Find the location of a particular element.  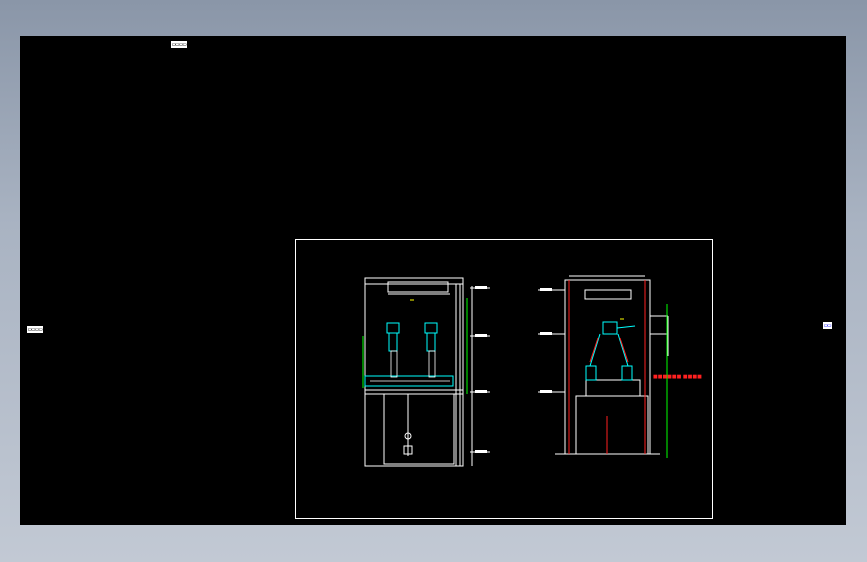

left-green-lines is located at coordinates (415, 346).